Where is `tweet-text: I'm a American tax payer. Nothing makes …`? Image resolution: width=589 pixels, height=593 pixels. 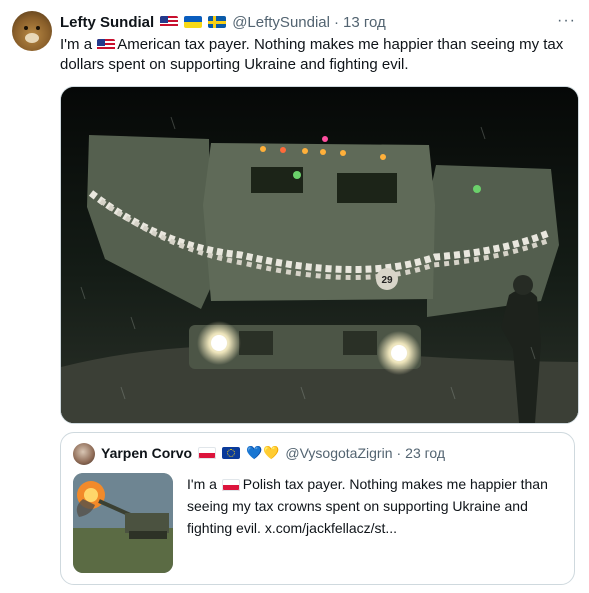 tweet-text: I'm a American tax payer. Nothing makes … is located at coordinates (317, 55).